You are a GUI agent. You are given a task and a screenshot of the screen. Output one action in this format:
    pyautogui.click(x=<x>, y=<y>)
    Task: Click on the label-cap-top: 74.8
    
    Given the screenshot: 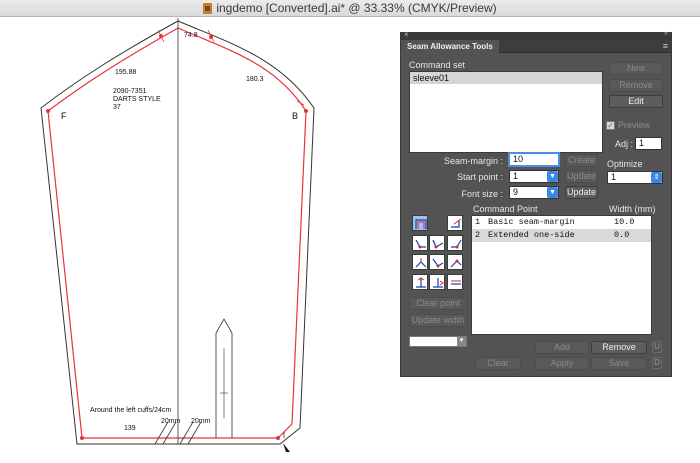 What is the action you would take?
    pyautogui.click(x=191, y=35)
    